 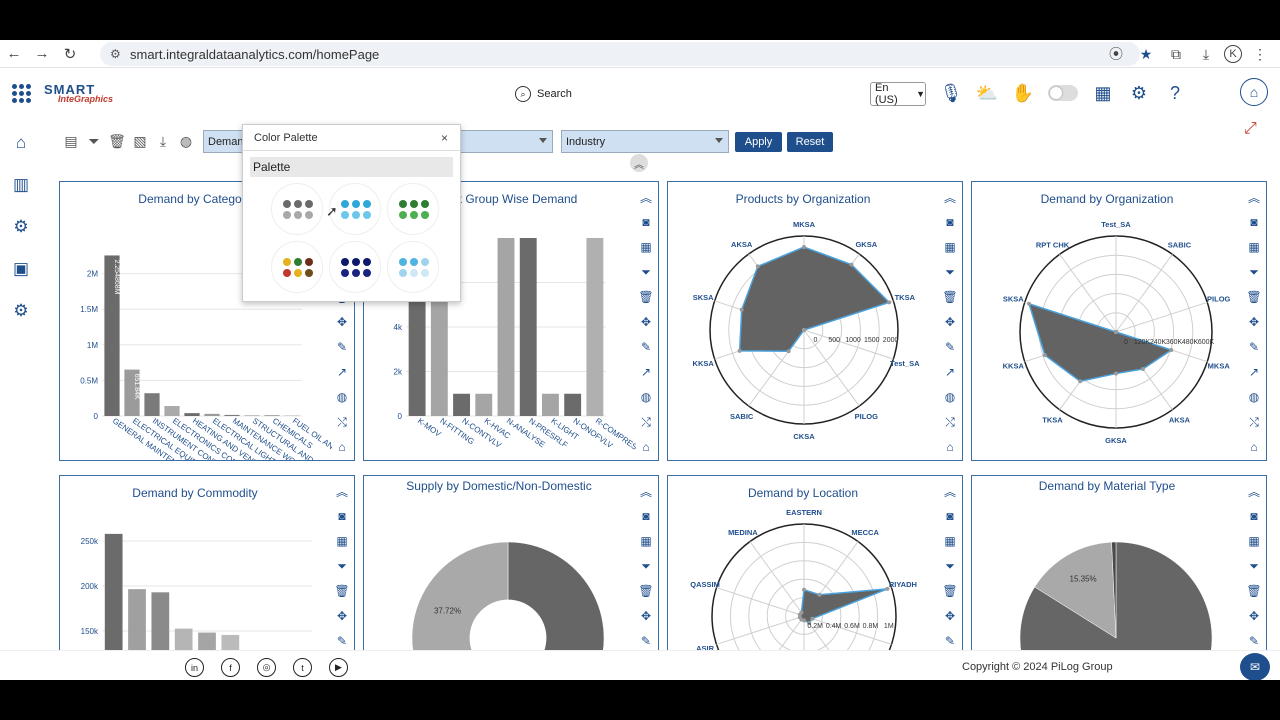 I want to click on facebook-icon: f, so click(x=230, y=667).